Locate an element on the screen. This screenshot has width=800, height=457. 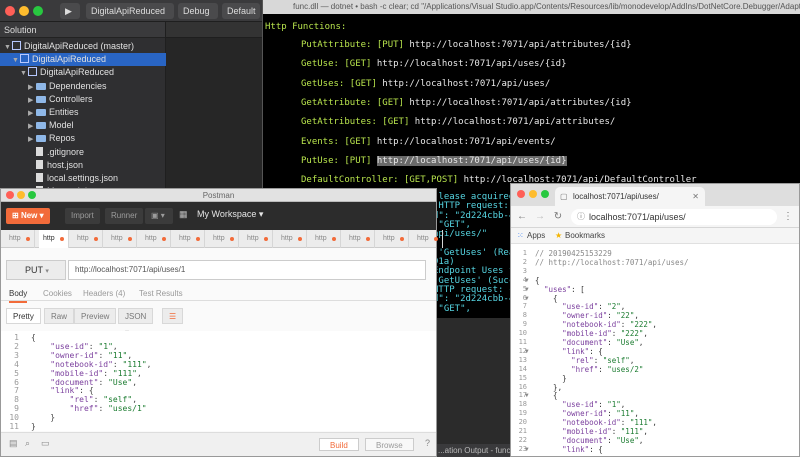
console-icon: ▭ is located at coordinates (45, 443).